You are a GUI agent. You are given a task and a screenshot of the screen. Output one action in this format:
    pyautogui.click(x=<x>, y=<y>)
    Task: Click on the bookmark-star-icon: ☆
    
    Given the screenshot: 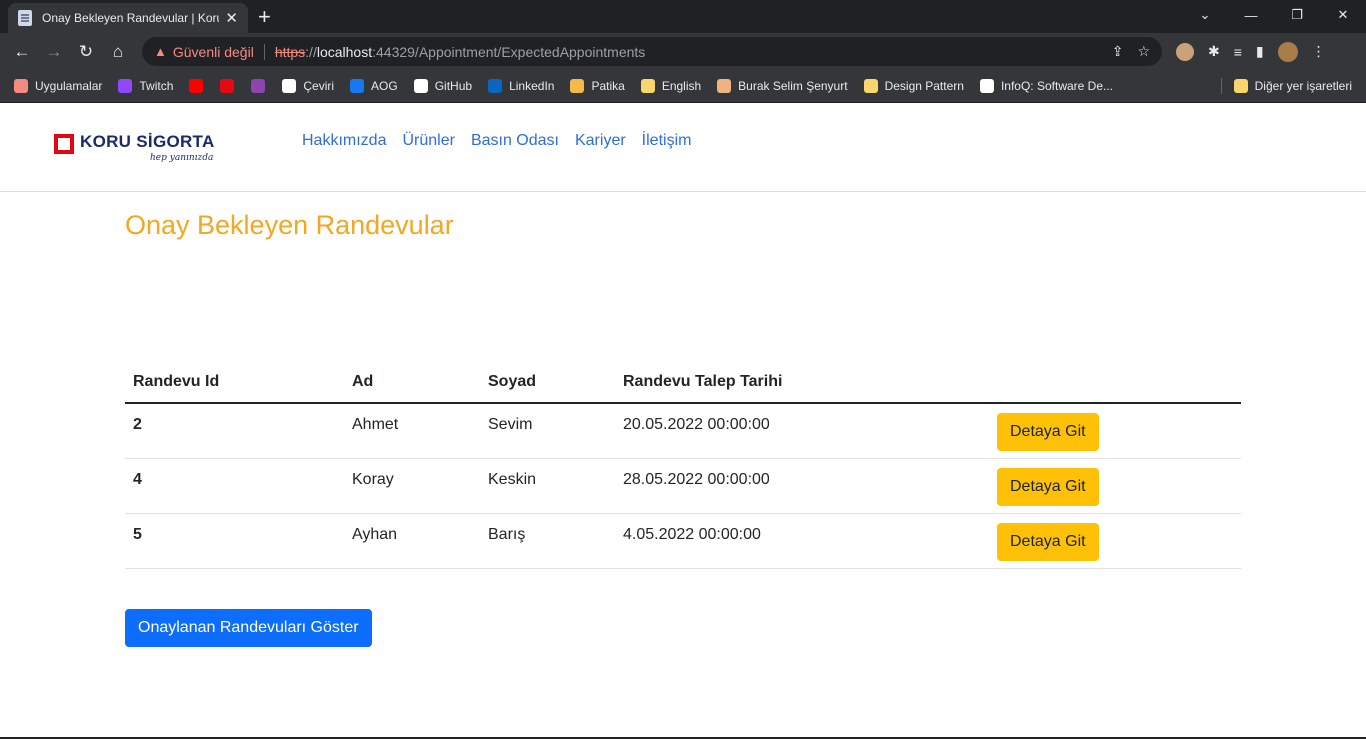 What is the action you would take?
    pyautogui.click(x=1143, y=51)
    